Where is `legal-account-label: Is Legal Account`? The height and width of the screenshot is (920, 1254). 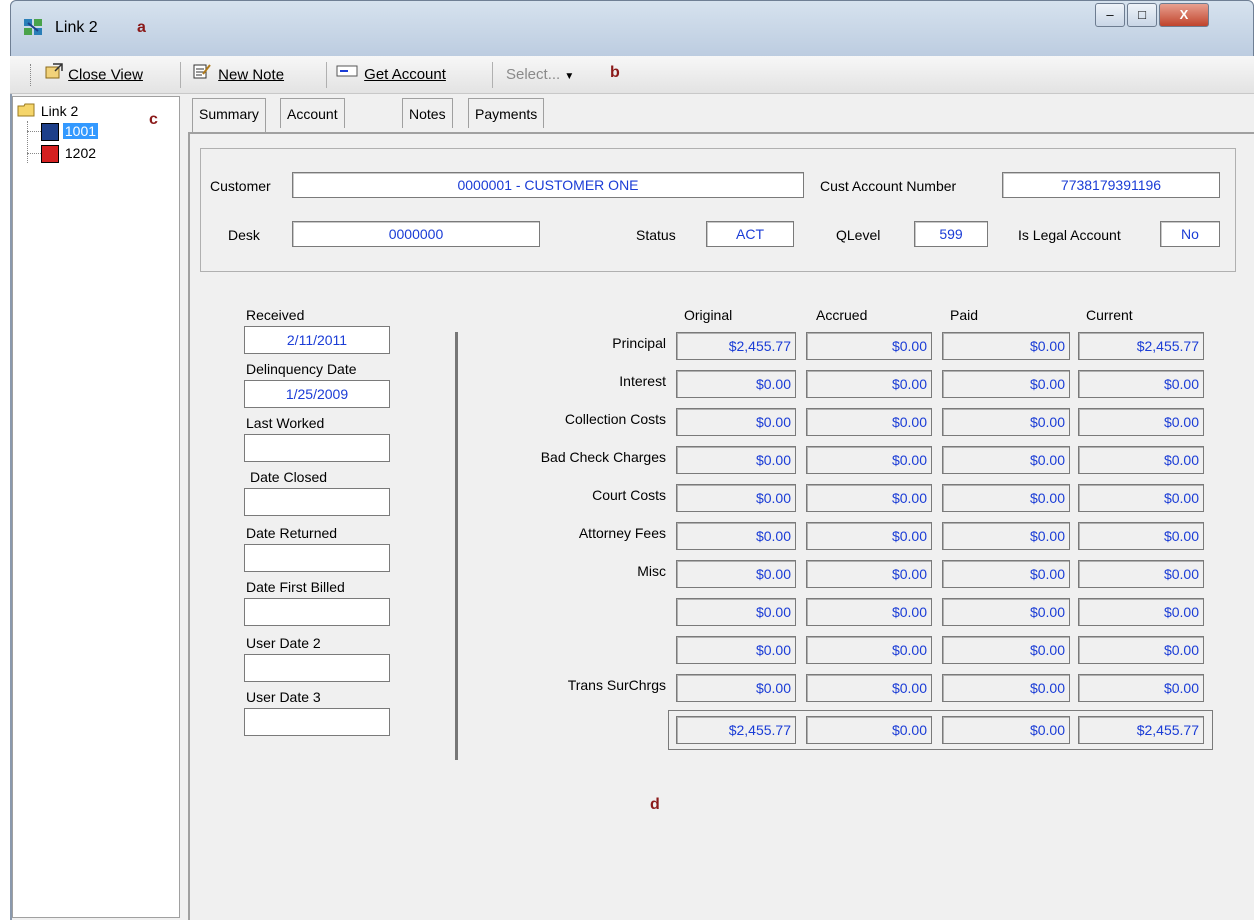
legal-account-label: Is Legal Account is located at coordinates (1069, 235).